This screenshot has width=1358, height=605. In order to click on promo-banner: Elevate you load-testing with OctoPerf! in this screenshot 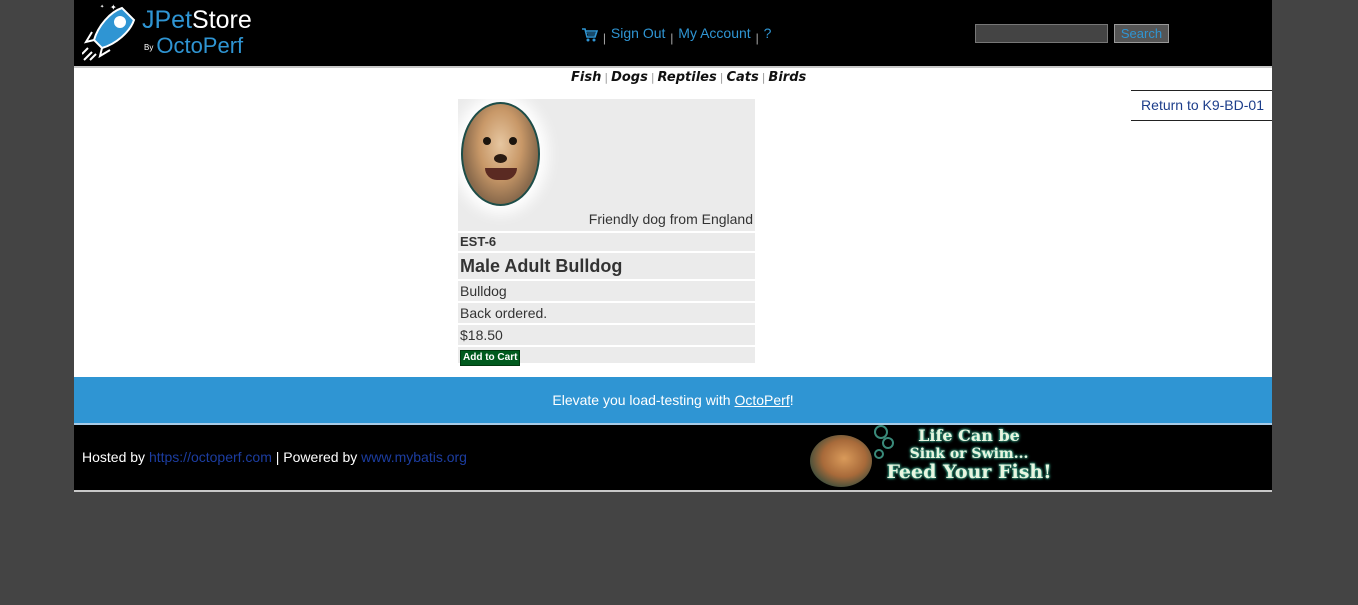, I will do `click(673, 401)`.